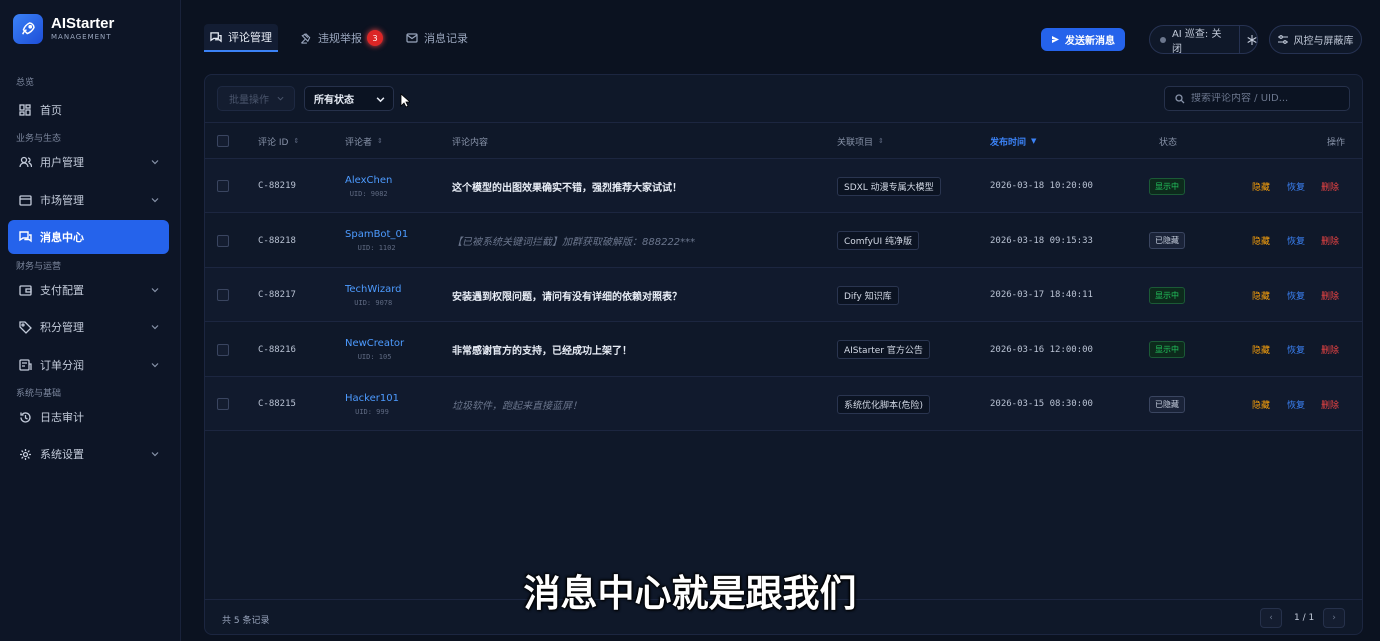 This screenshot has width=1380, height=641. I want to click on project-tag: 系统优化脚本(危险), so click(884, 404).